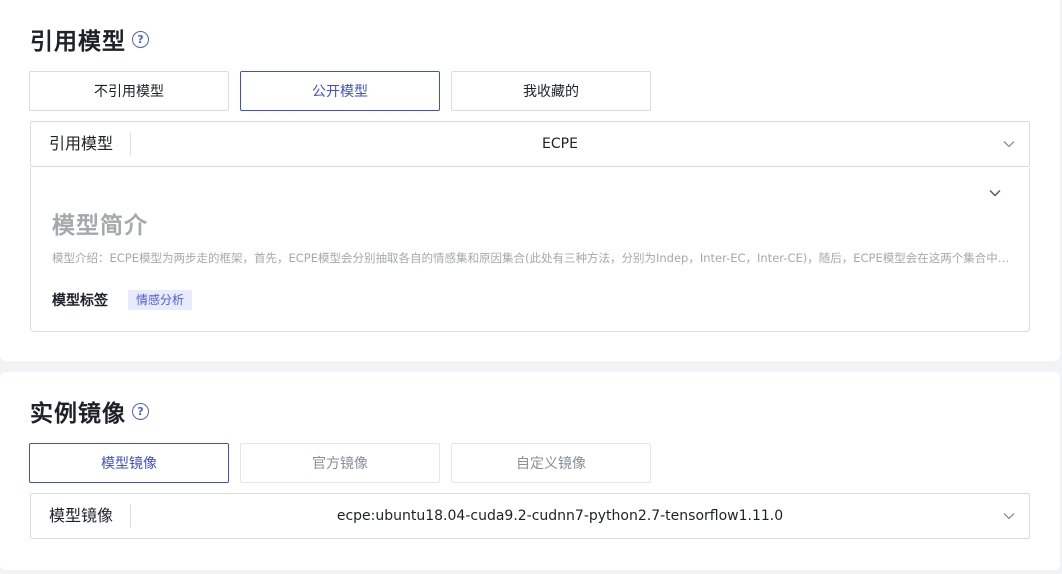 This screenshot has width=1062, height=574. Describe the element at coordinates (100, 226) in the screenshot. I see `model-intro-title: 模型简介` at that location.